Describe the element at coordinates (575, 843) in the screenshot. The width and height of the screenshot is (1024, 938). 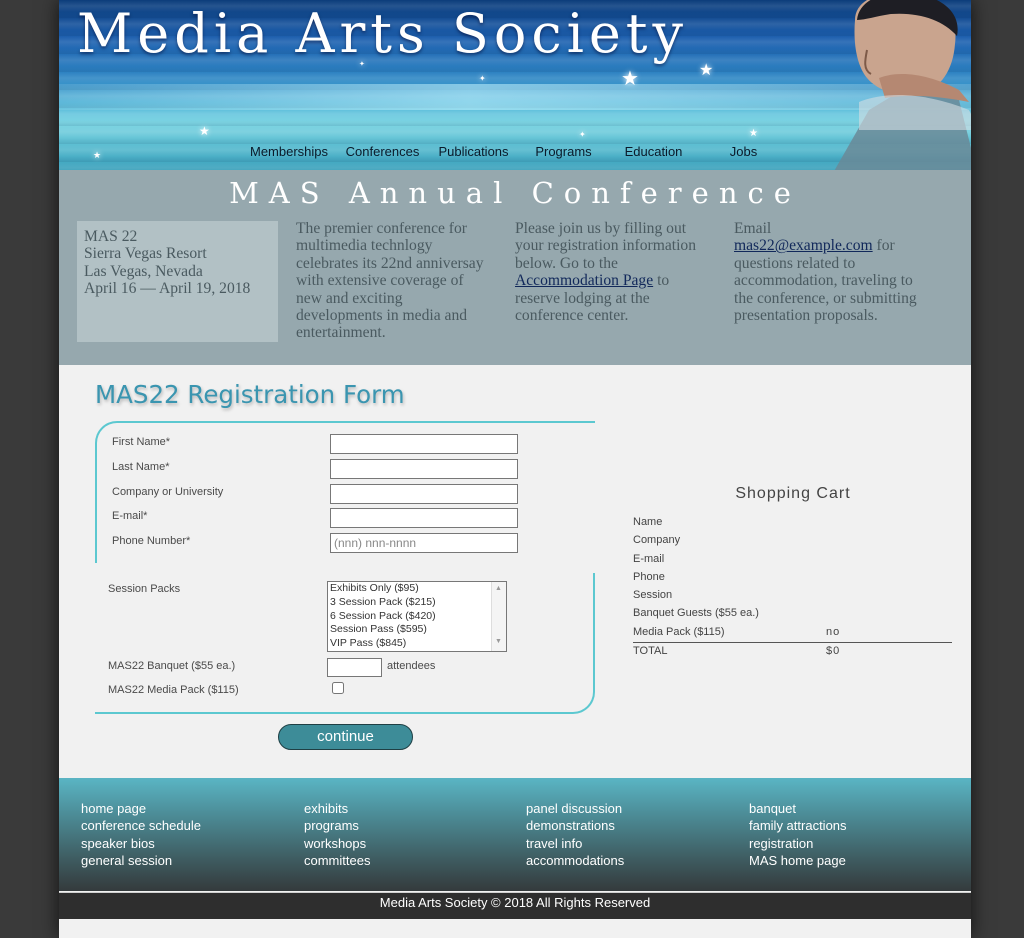
I see `footer-link: travel info` at that location.